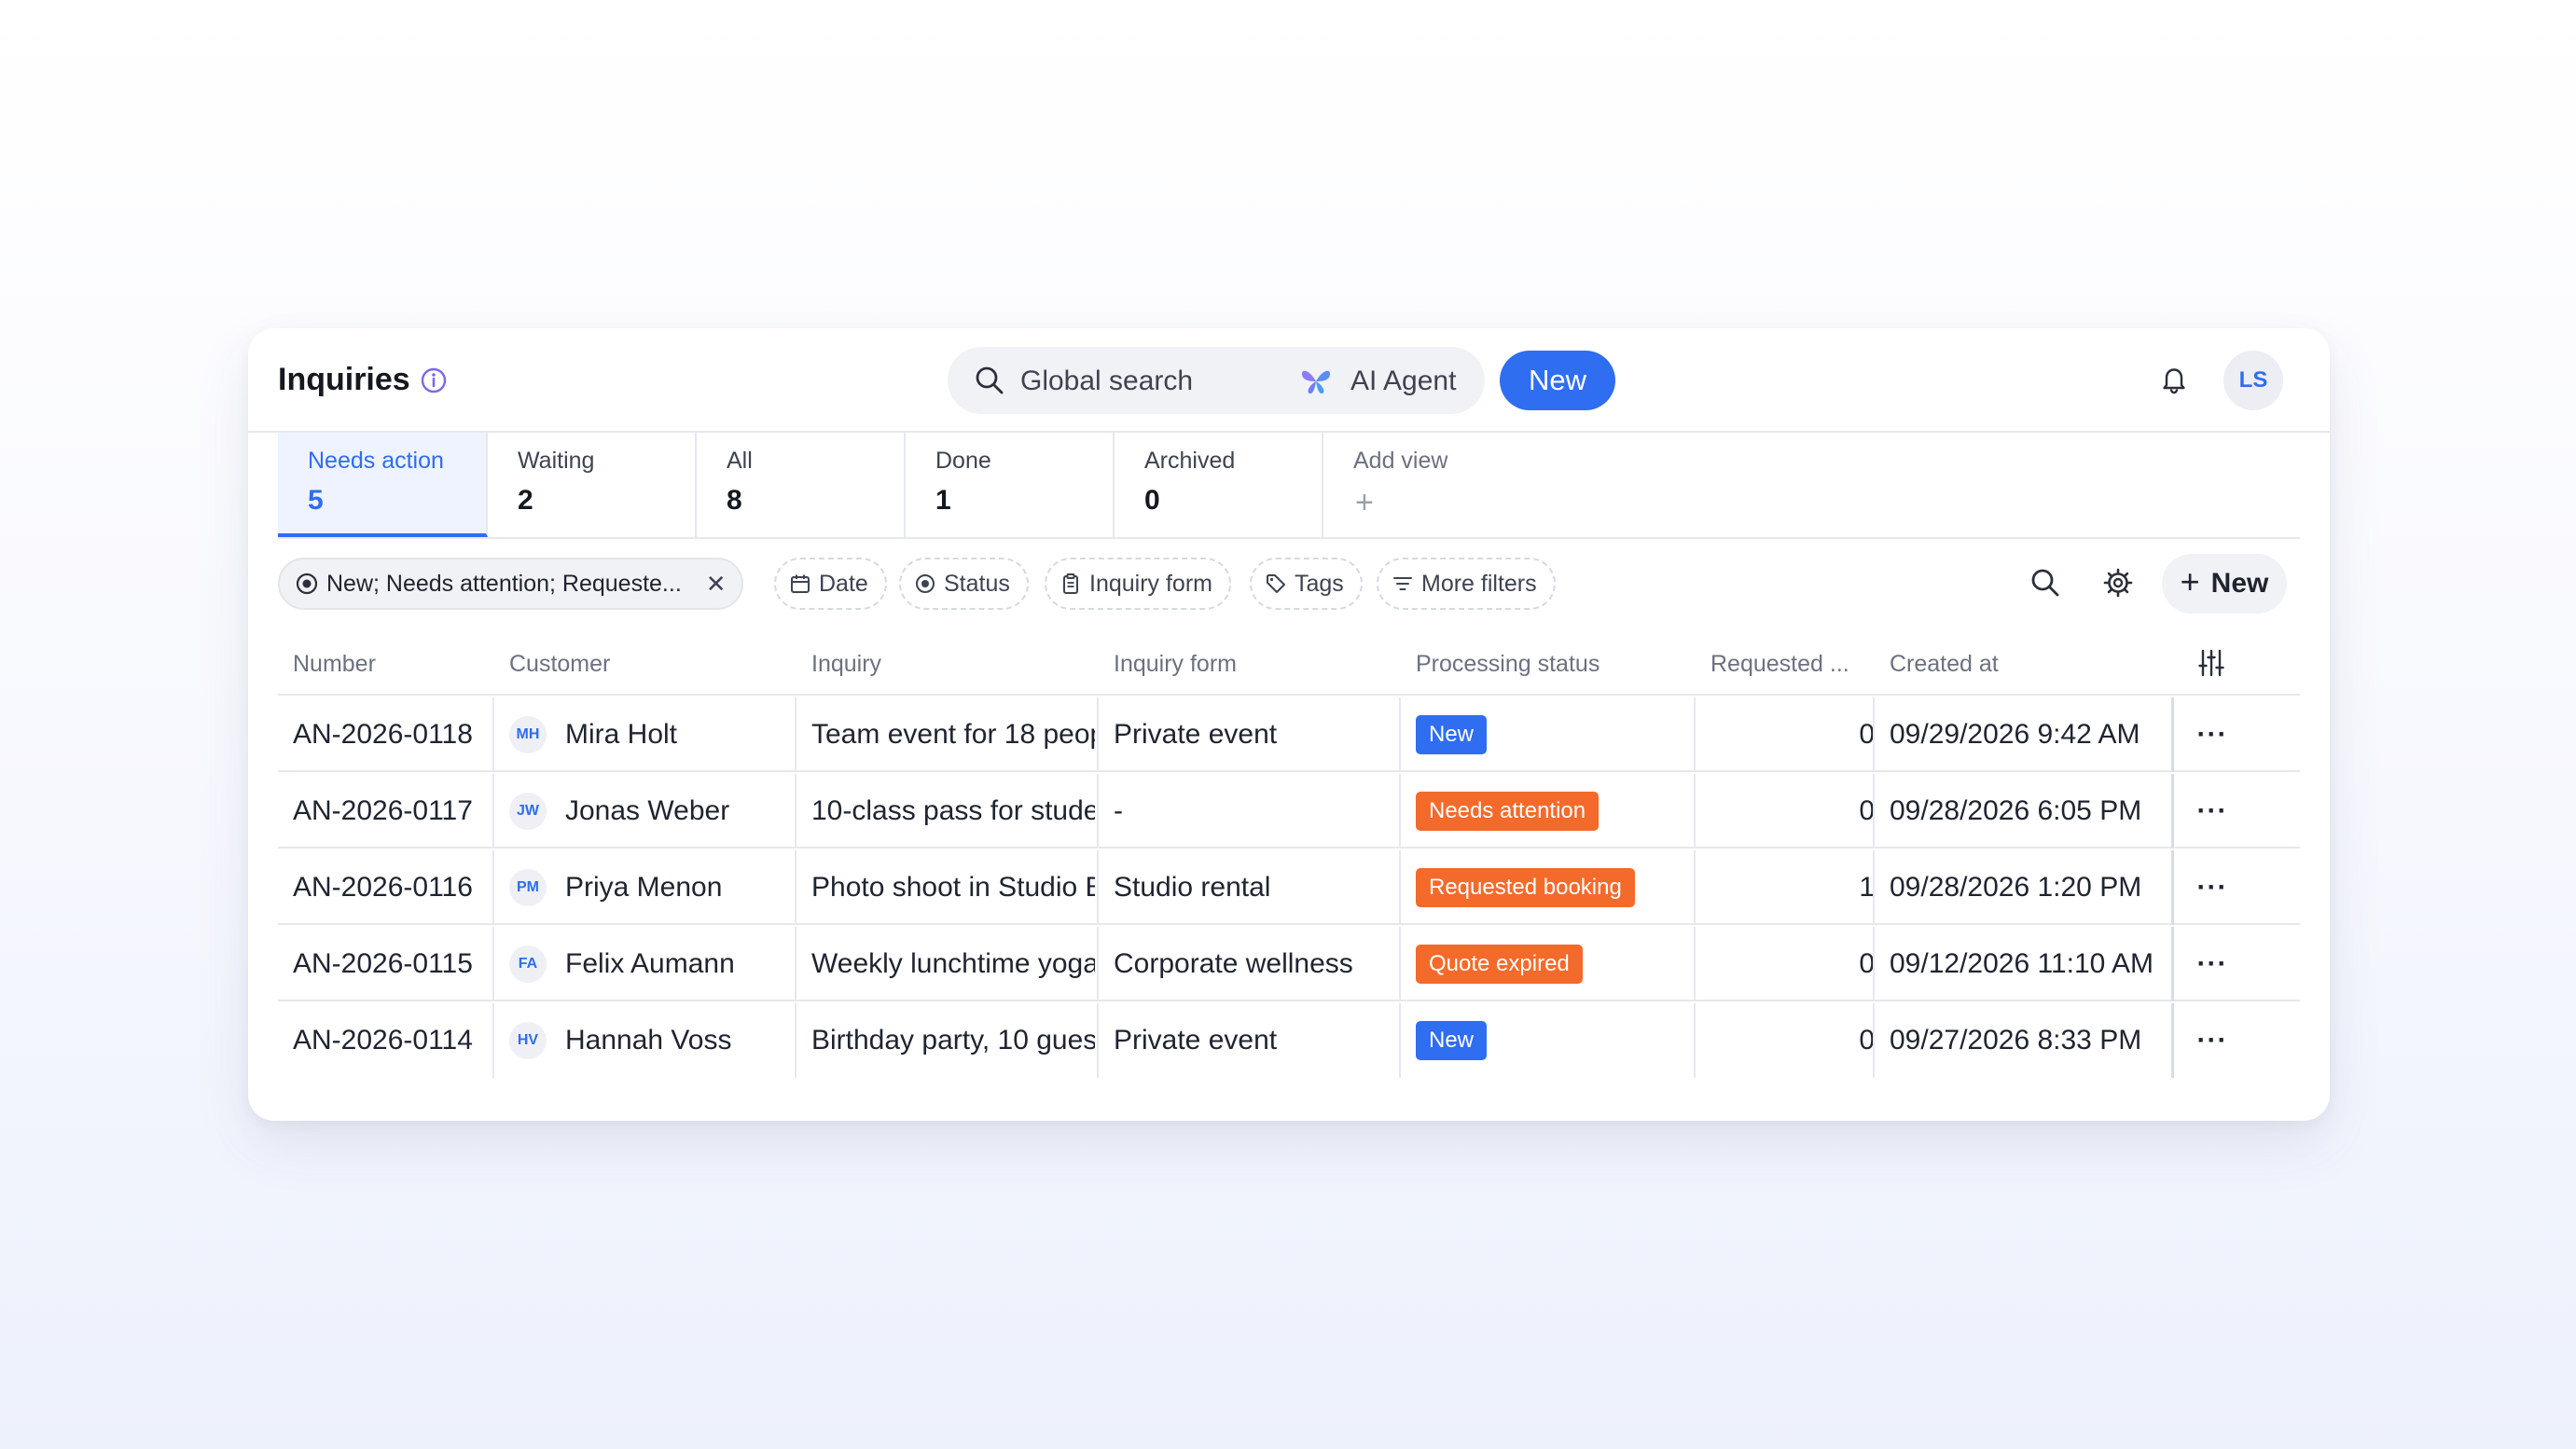 The image size is (2576, 1449). Describe the element at coordinates (334, 664) in the screenshot. I see `column-header-number: Number` at that location.